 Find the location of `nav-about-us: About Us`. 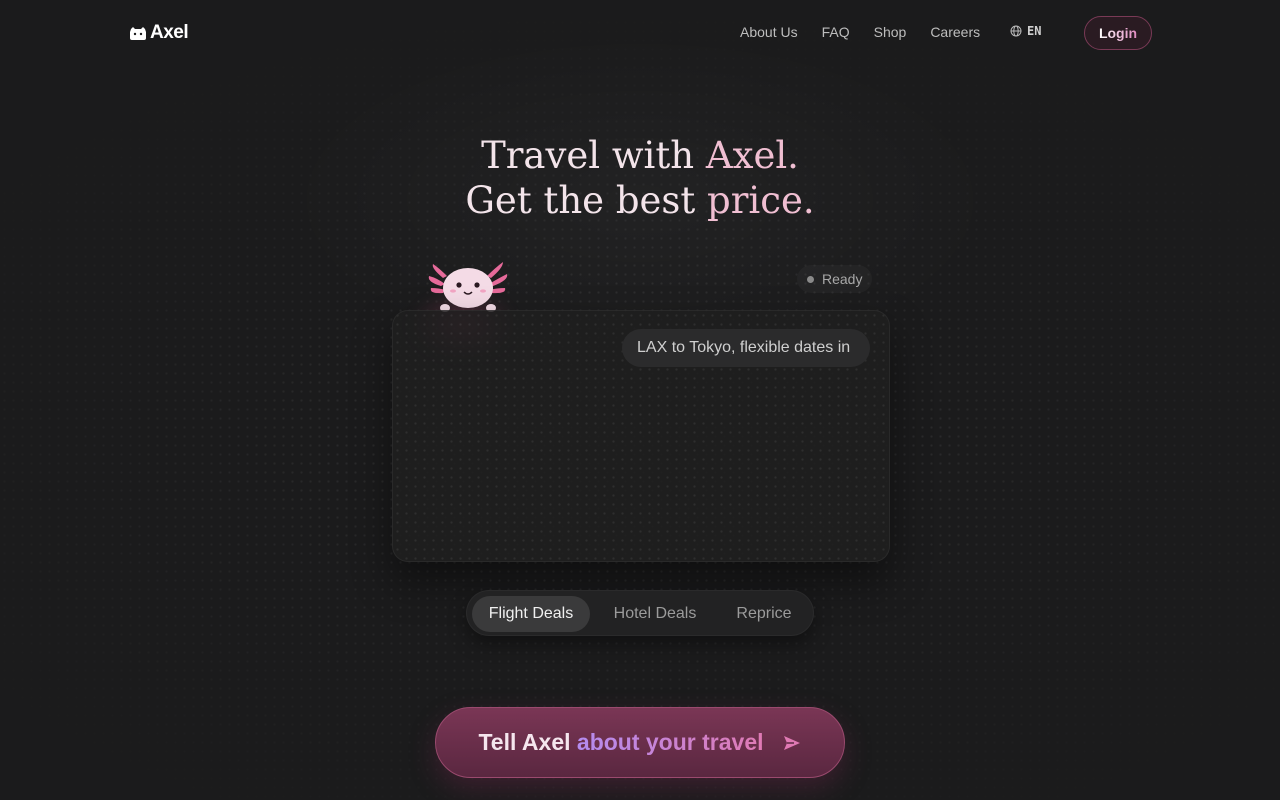

nav-about-us: About Us is located at coordinates (769, 32).